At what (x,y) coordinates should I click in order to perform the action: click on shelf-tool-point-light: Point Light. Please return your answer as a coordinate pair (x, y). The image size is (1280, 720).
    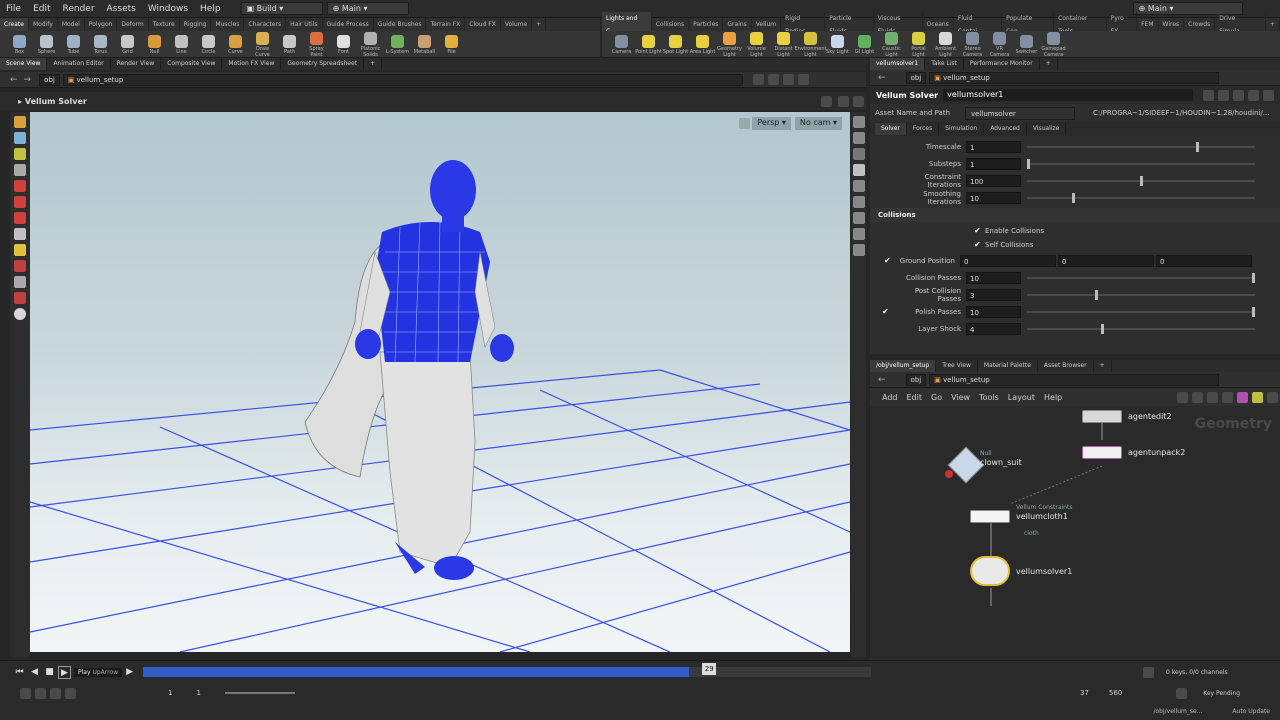
    Looking at the image, I should click on (648, 44).